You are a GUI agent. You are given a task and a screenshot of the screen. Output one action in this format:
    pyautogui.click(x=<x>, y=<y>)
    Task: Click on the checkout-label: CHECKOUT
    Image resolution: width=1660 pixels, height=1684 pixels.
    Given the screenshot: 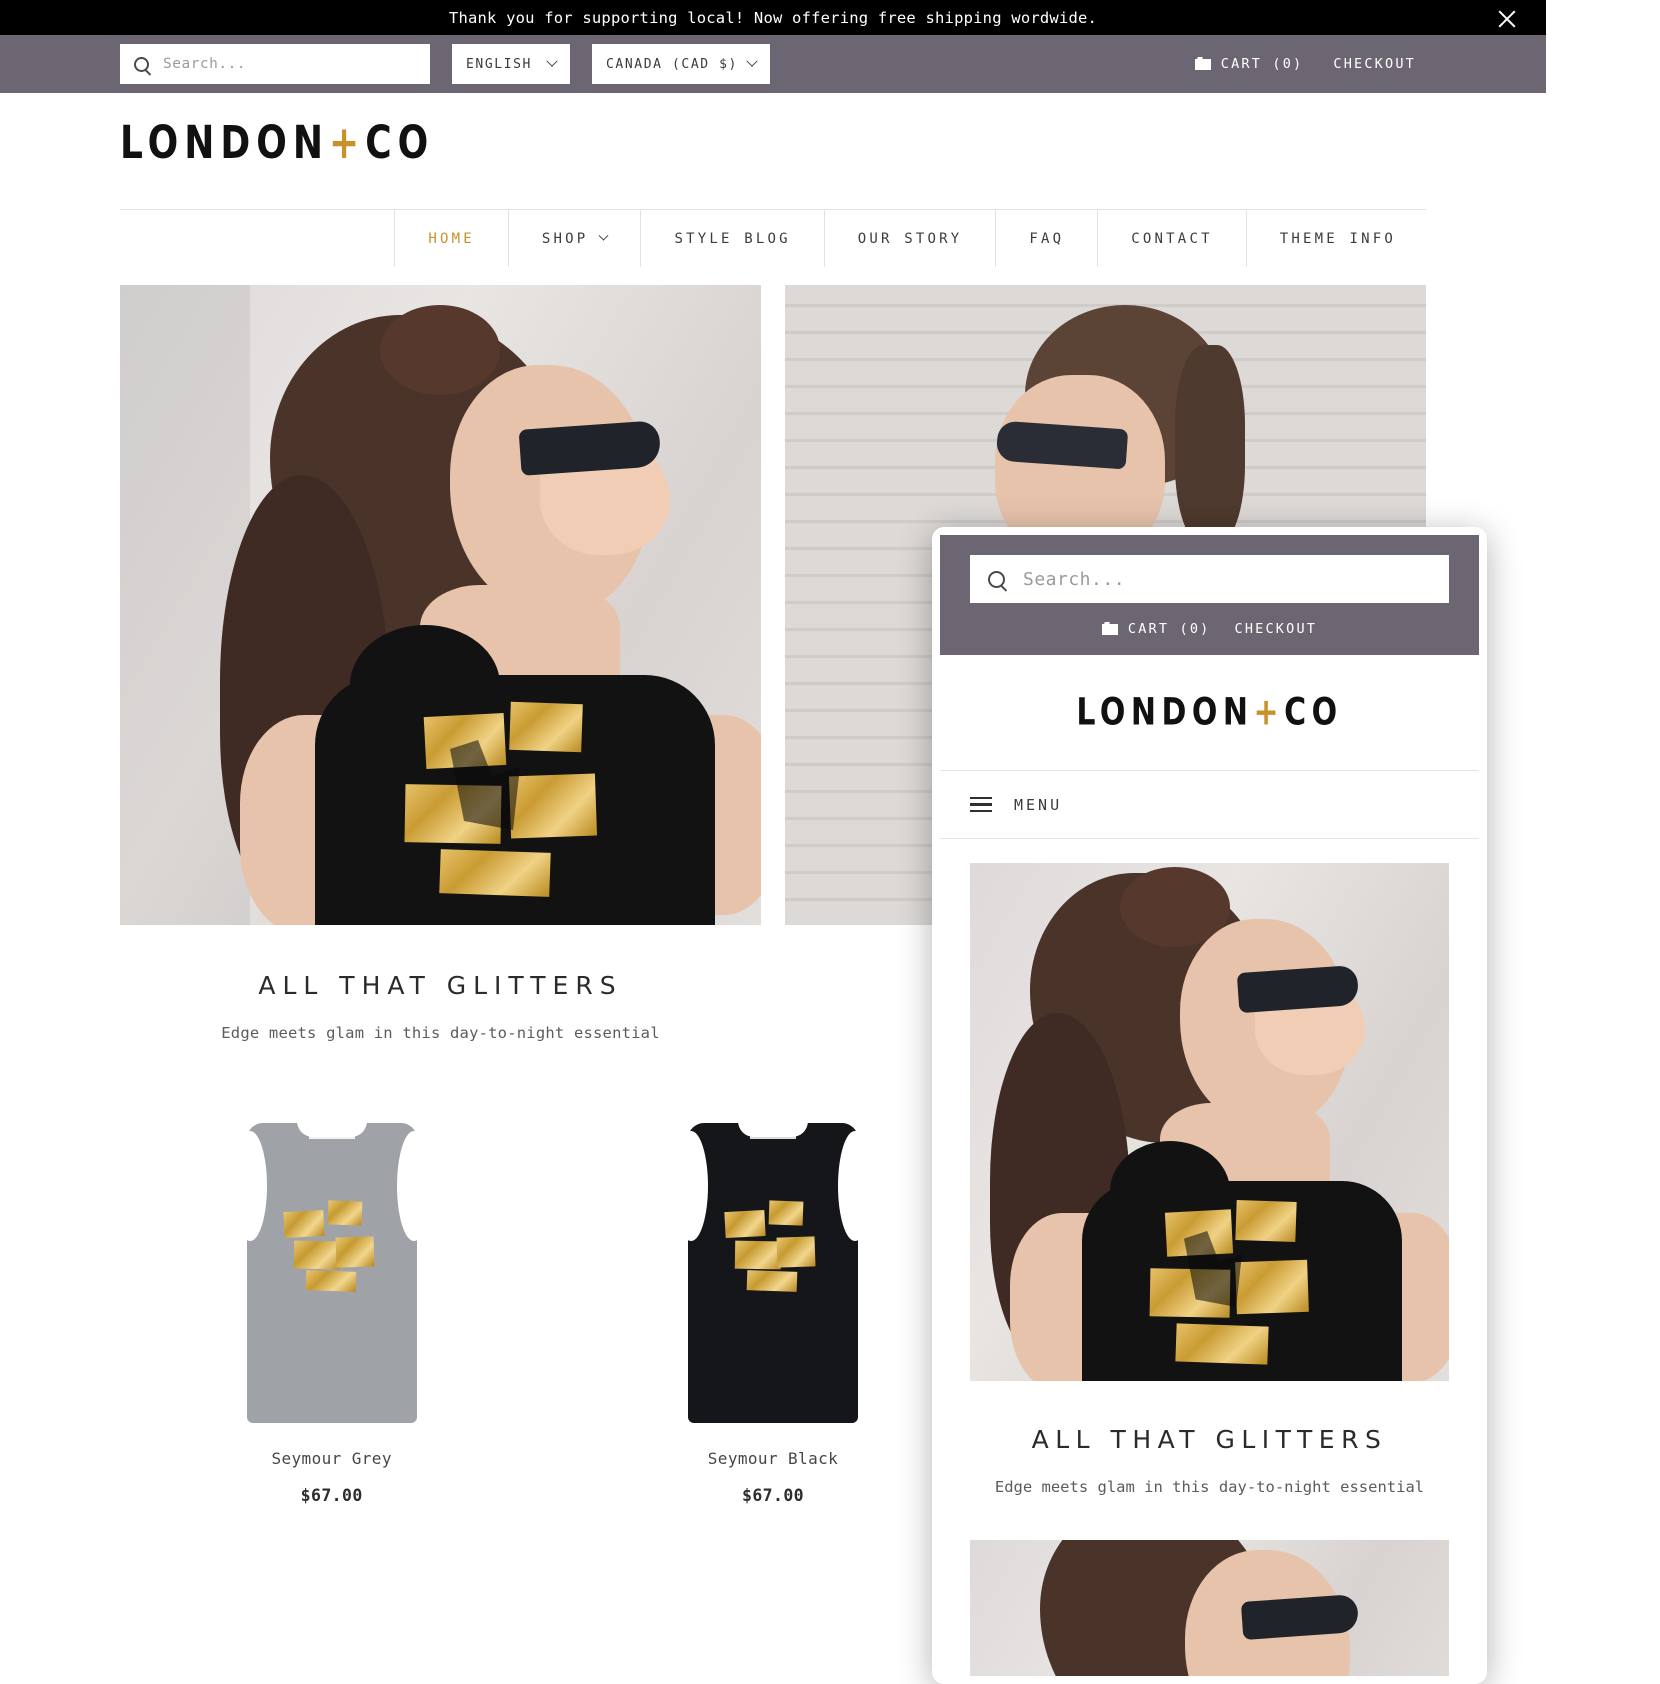 What is the action you would take?
    pyautogui.click(x=1374, y=64)
    